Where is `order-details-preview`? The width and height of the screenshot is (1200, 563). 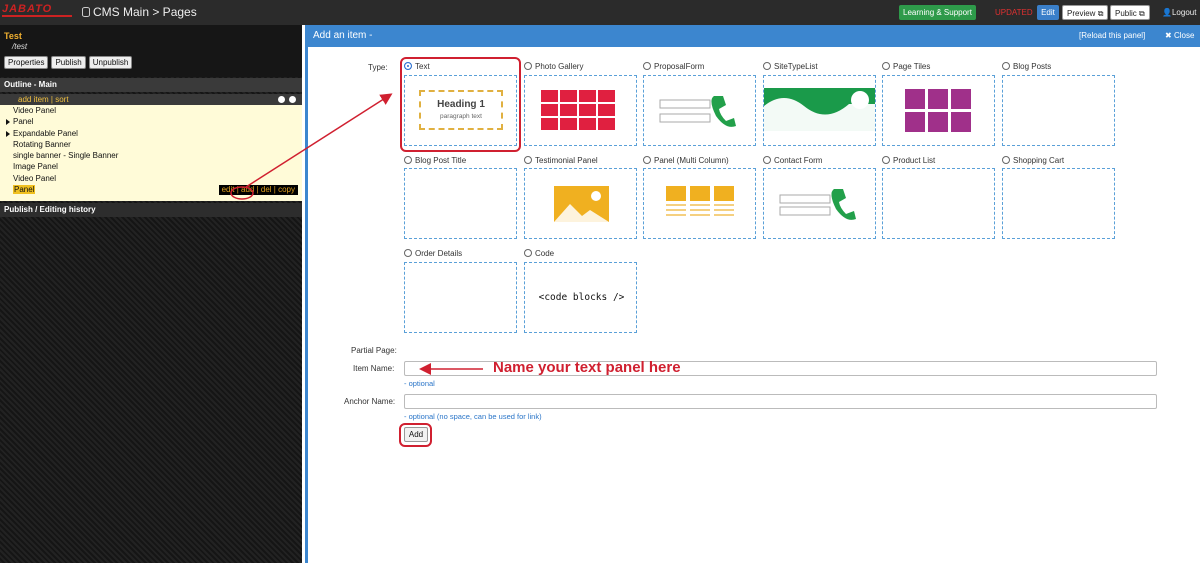 order-details-preview is located at coordinates (460, 297).